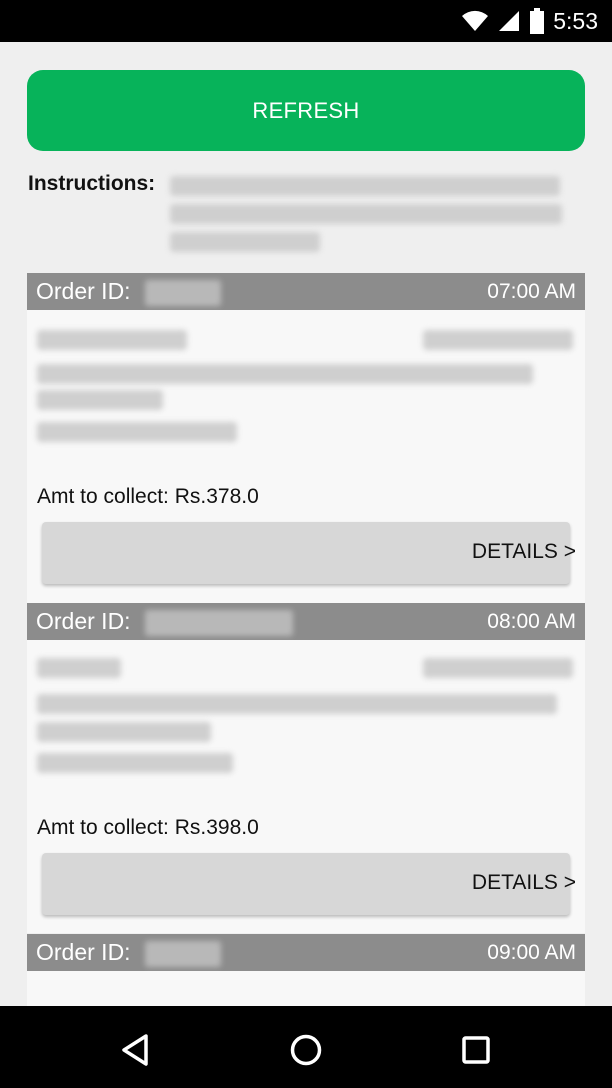 The height and width of the screenshot is (1088, 612). I want to click on order-time: 09:00 AM, so click(531, 952).